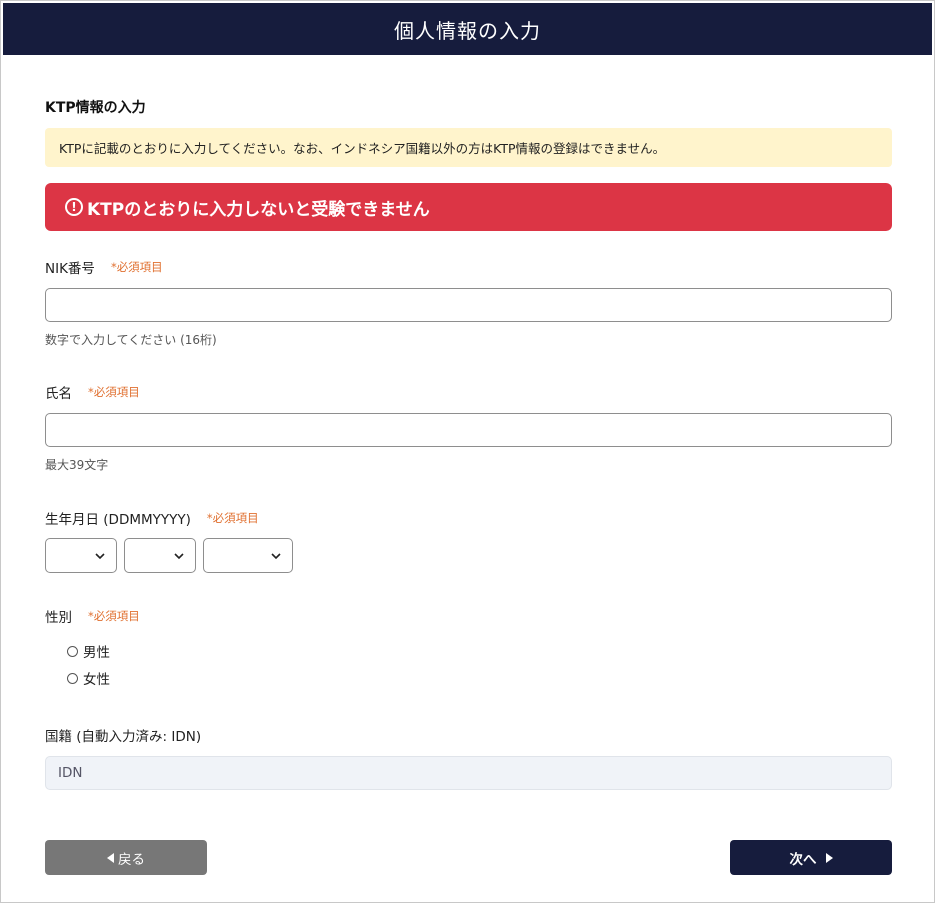 The height and width of the screenshot is (903, 935). What do you see at coordinates (468, 207) in the screenshot?
I see `alert-banner: ! KTPのとおりに入力しないと受験できません` at bounding box center [468, 207].